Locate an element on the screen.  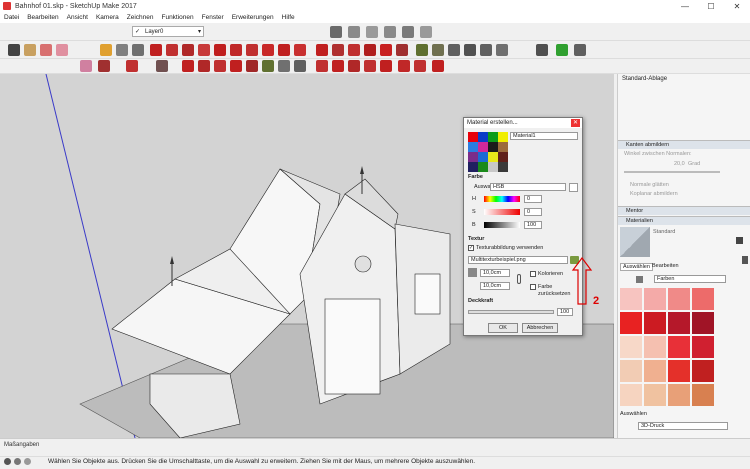
shield-icon is located at coordinates (542, 50).